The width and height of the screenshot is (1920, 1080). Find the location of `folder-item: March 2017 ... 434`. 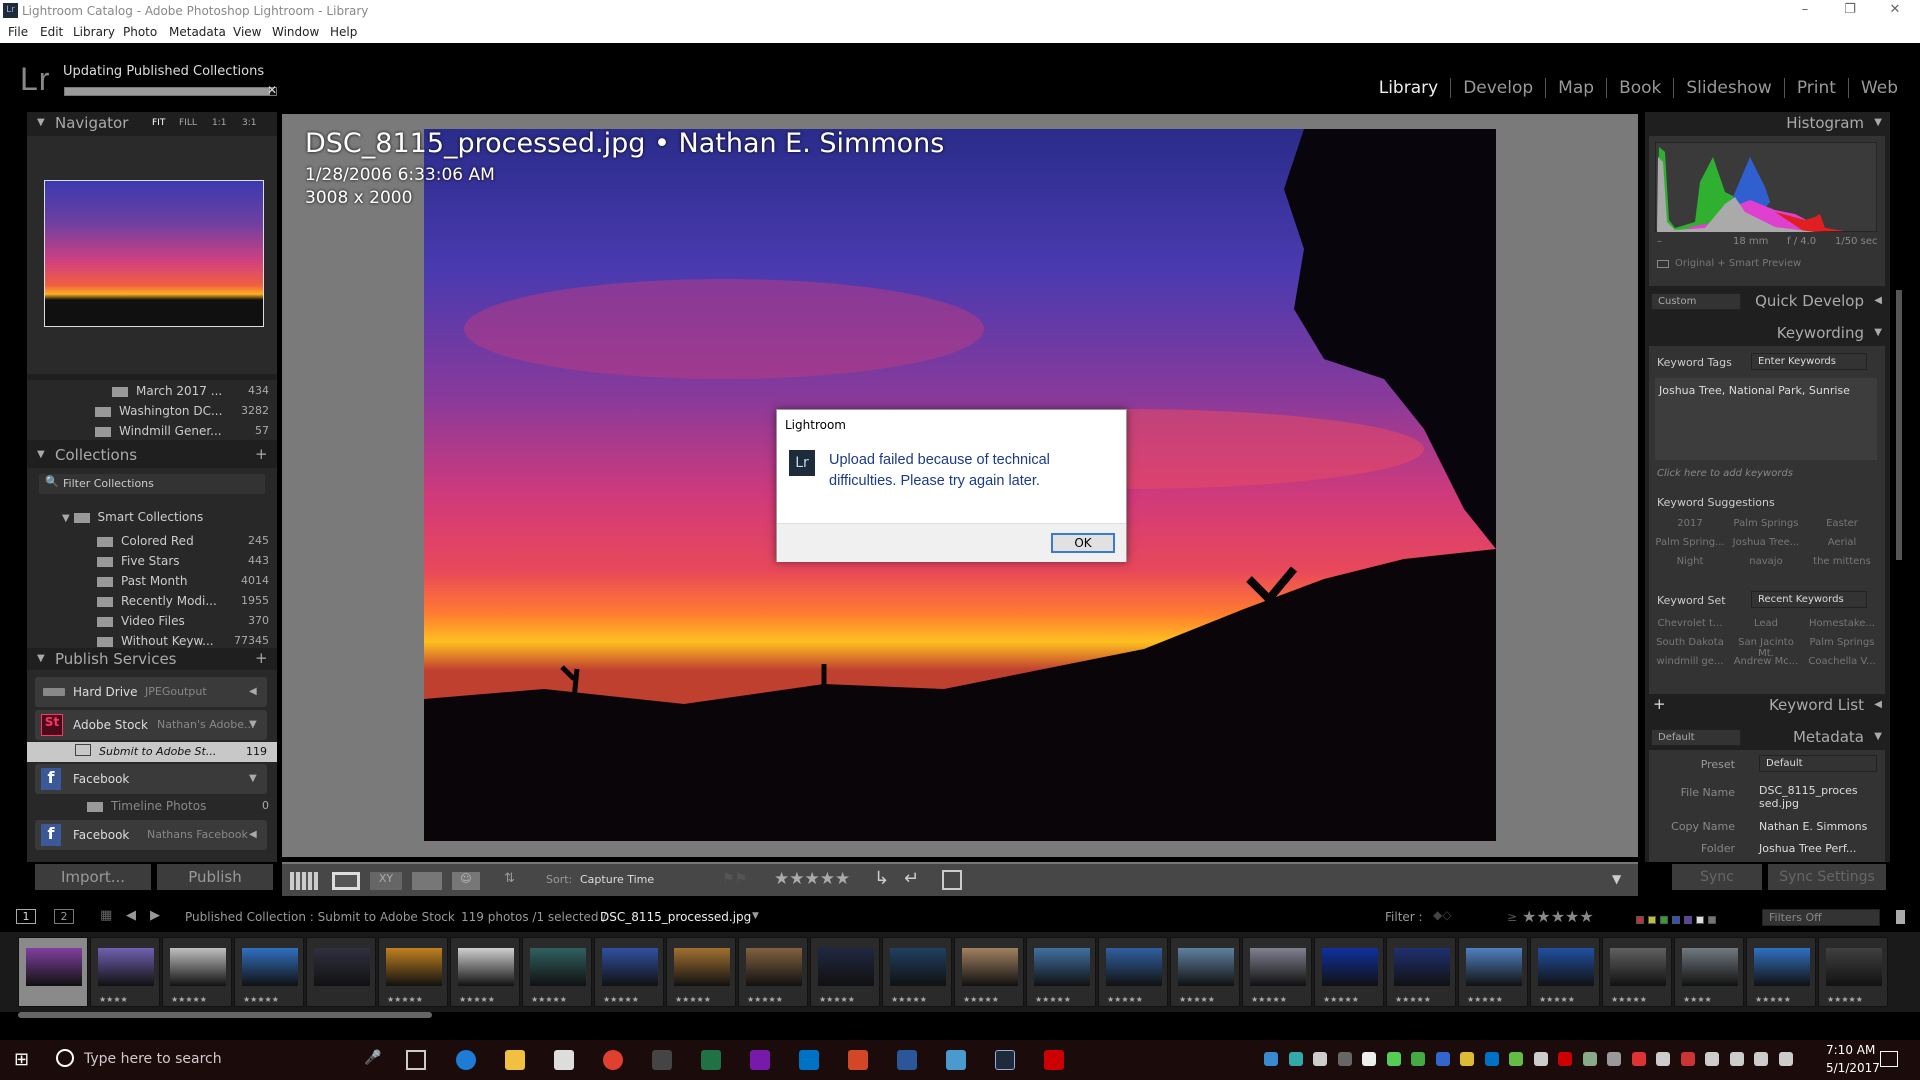

folder-item: March 2017 ... 434 is located at coordinates (194, 391).